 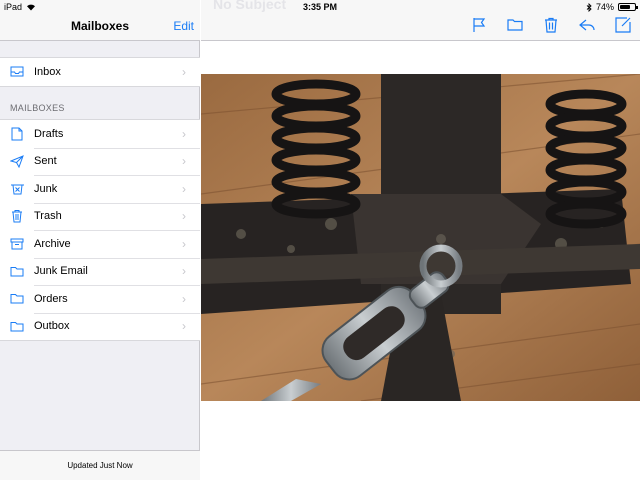 I want to click on paper-plane-icon, so click(x=17, y=161).